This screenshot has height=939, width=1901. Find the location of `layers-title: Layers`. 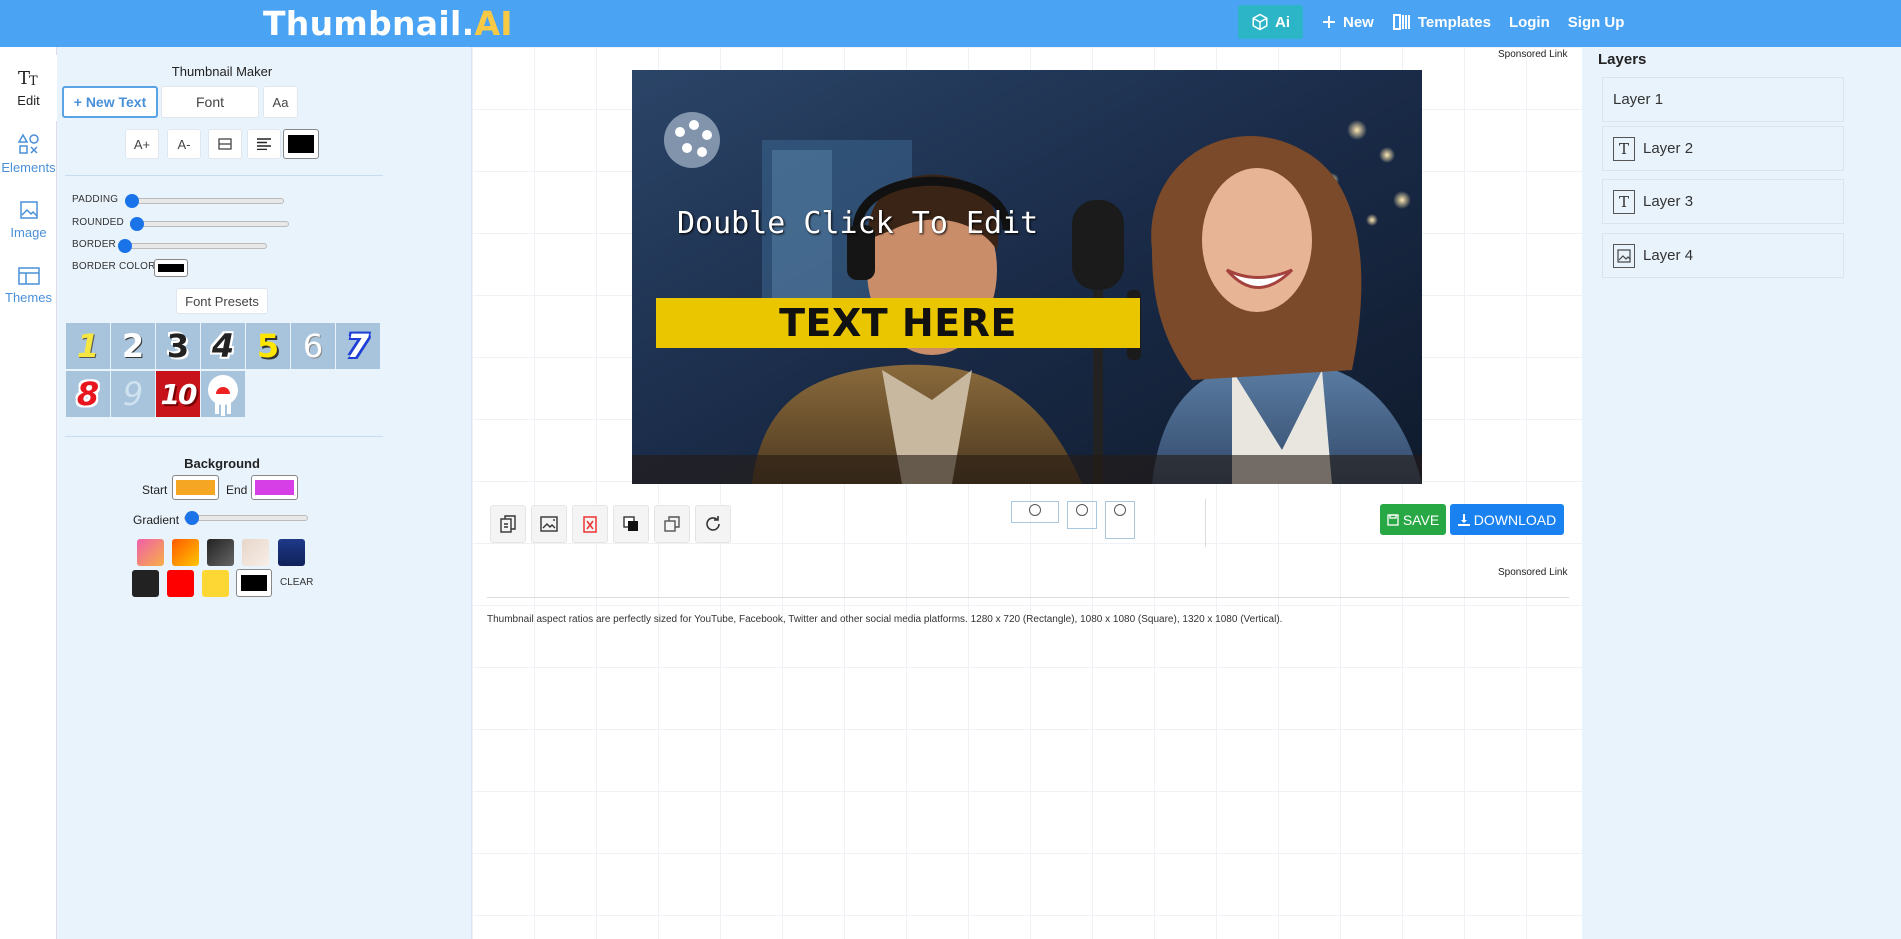

layers-title: Layers is located at coordinates (1622, 59).